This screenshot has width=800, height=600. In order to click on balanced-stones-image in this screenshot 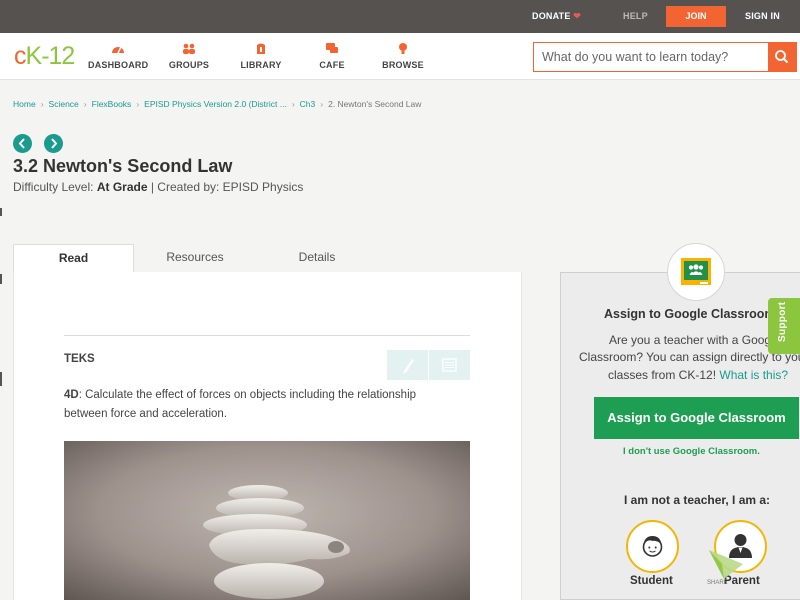, I will do `click(267, 520)`.